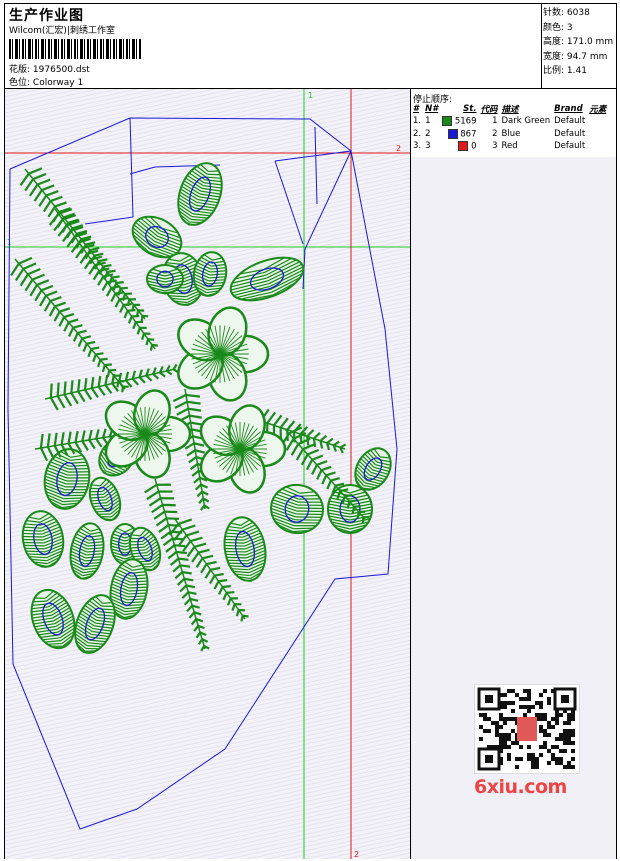 This screenshot has height=861, width=620. What do you see at coordinates (566, 13) in the screenshot?
I see `stat-stitches: 针数: 6038` at bounding box center [566, 13].